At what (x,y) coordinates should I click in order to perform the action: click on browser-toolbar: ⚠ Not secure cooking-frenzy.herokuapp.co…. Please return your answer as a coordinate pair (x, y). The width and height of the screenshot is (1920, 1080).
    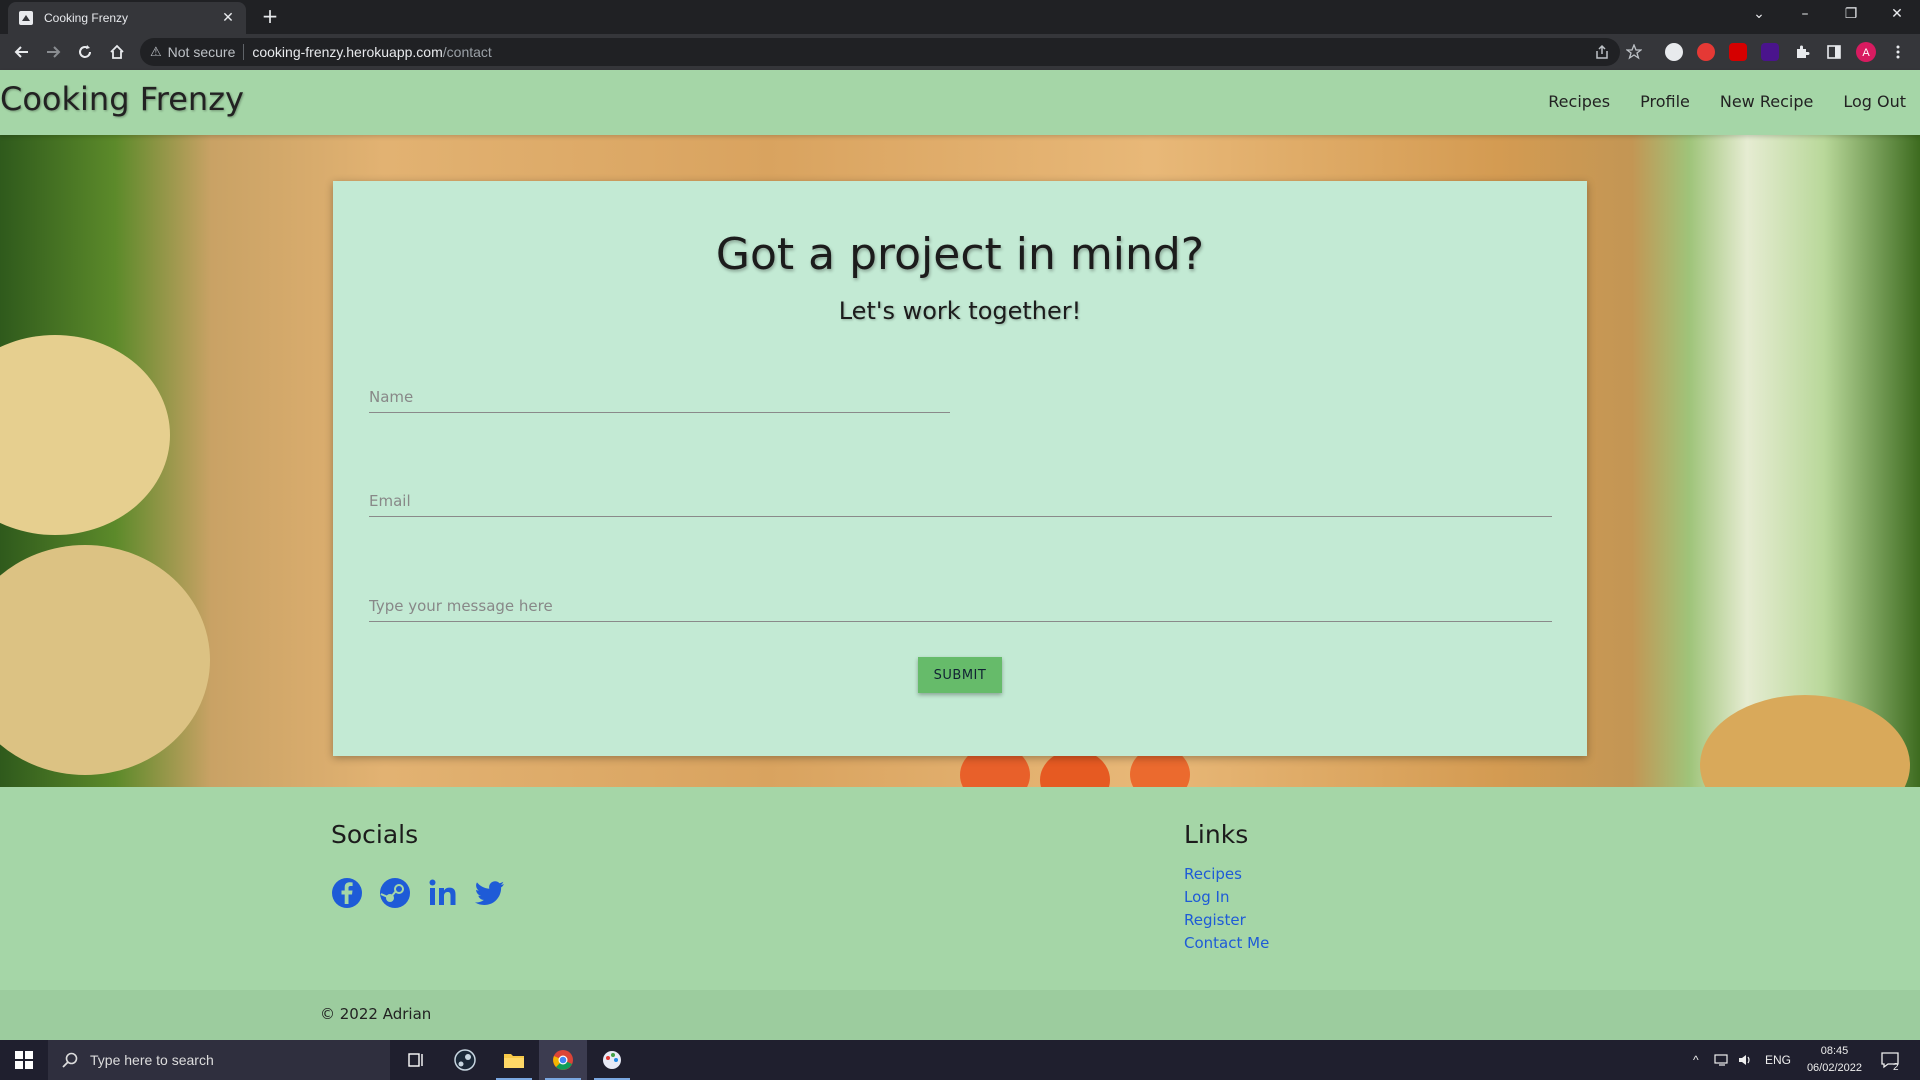
    Looking at the image, I should click on (960, 52).